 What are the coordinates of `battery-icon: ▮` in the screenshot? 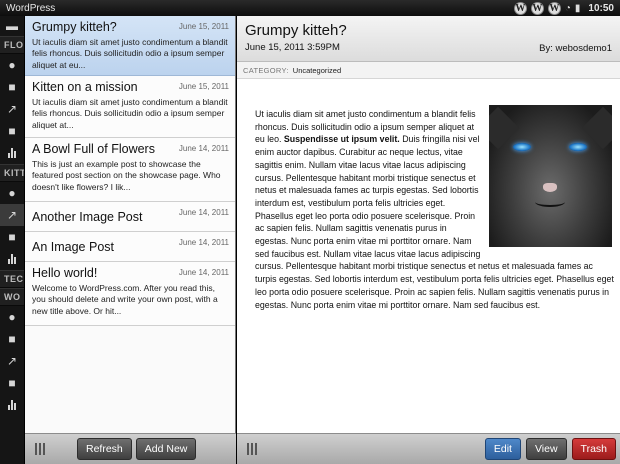 It's located at (578, 8).